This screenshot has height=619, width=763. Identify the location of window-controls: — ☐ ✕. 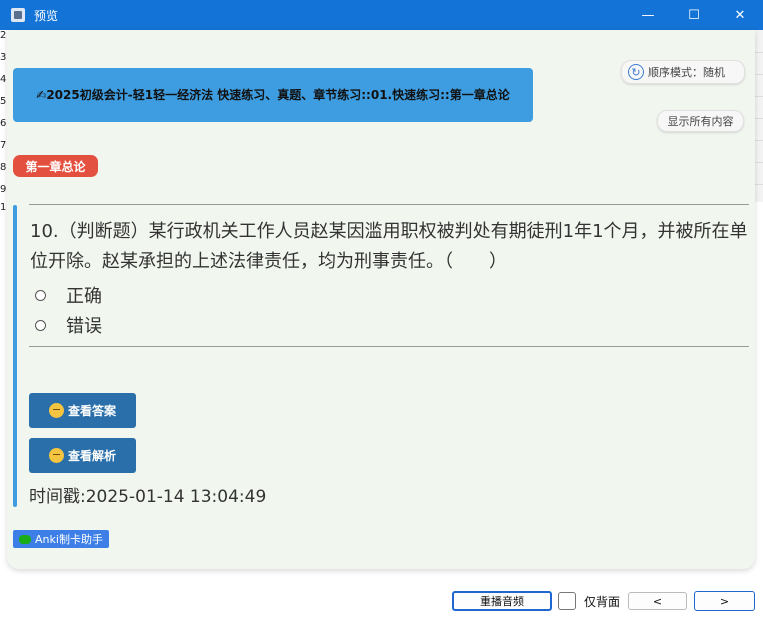
(694, 15).